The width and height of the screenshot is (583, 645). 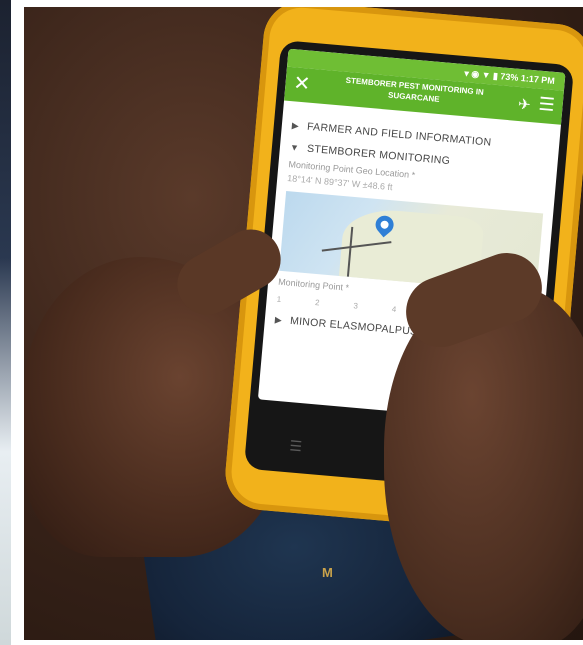 What do you see at coordinates (524, 104) in the screenshot?
I see `gps-icon: ✈` at bounding box center [524, 104].